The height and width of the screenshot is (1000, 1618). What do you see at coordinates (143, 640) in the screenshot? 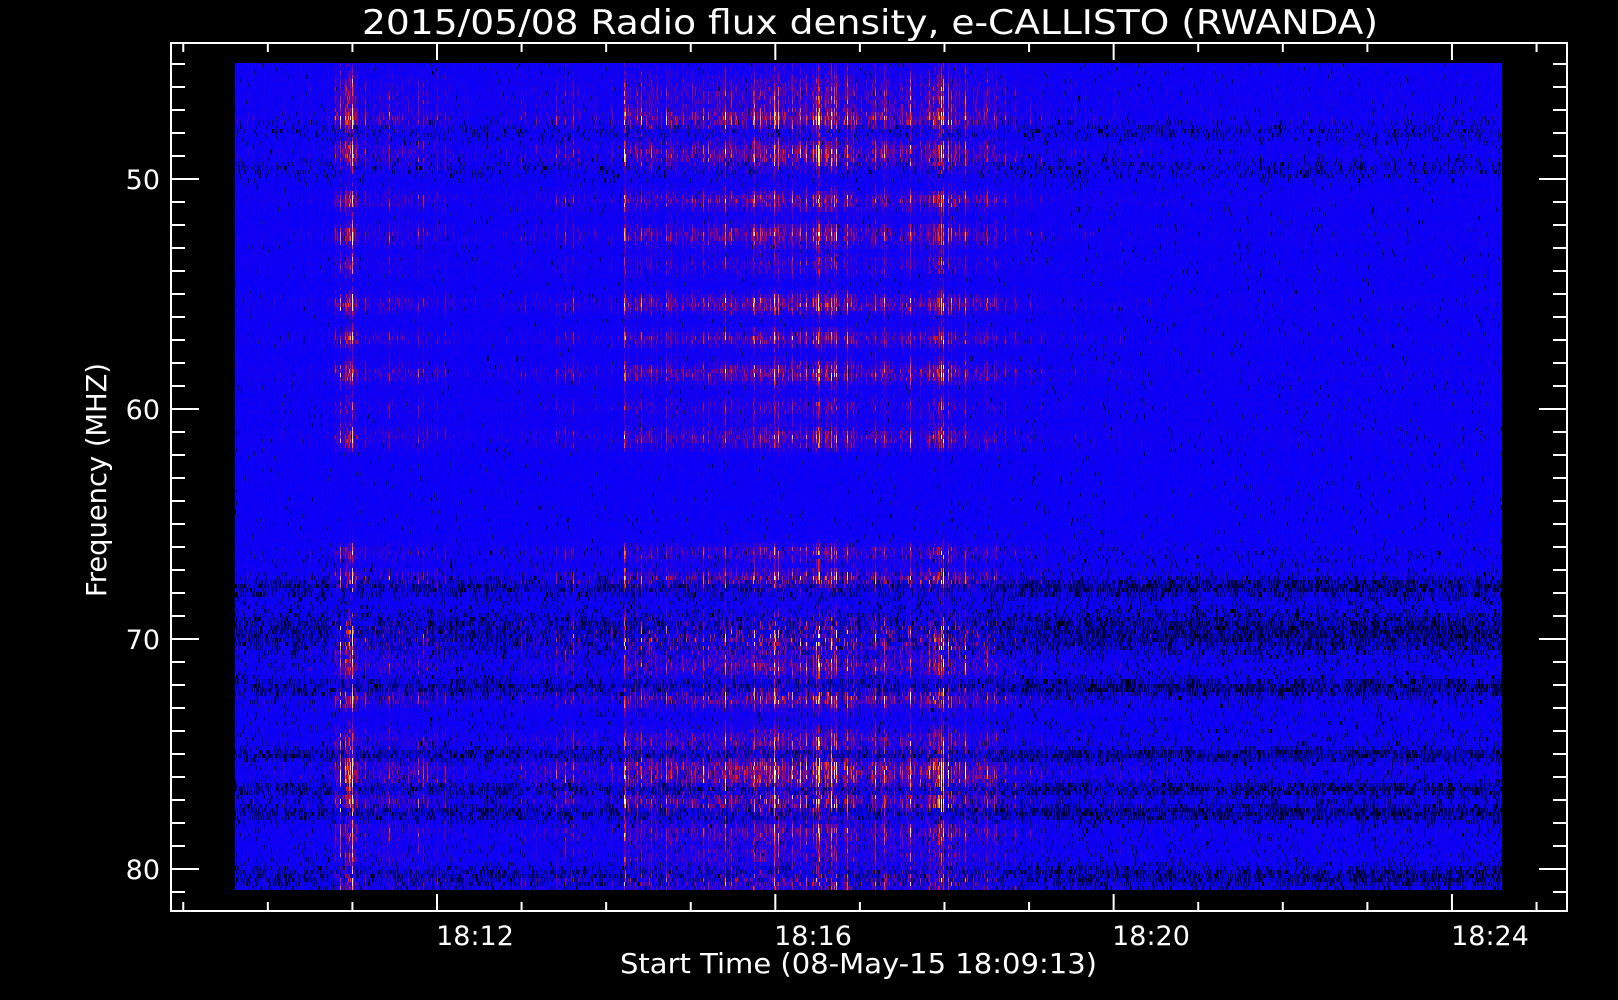
I see `y-tick-label: 70` at bounding box center [143, 640].